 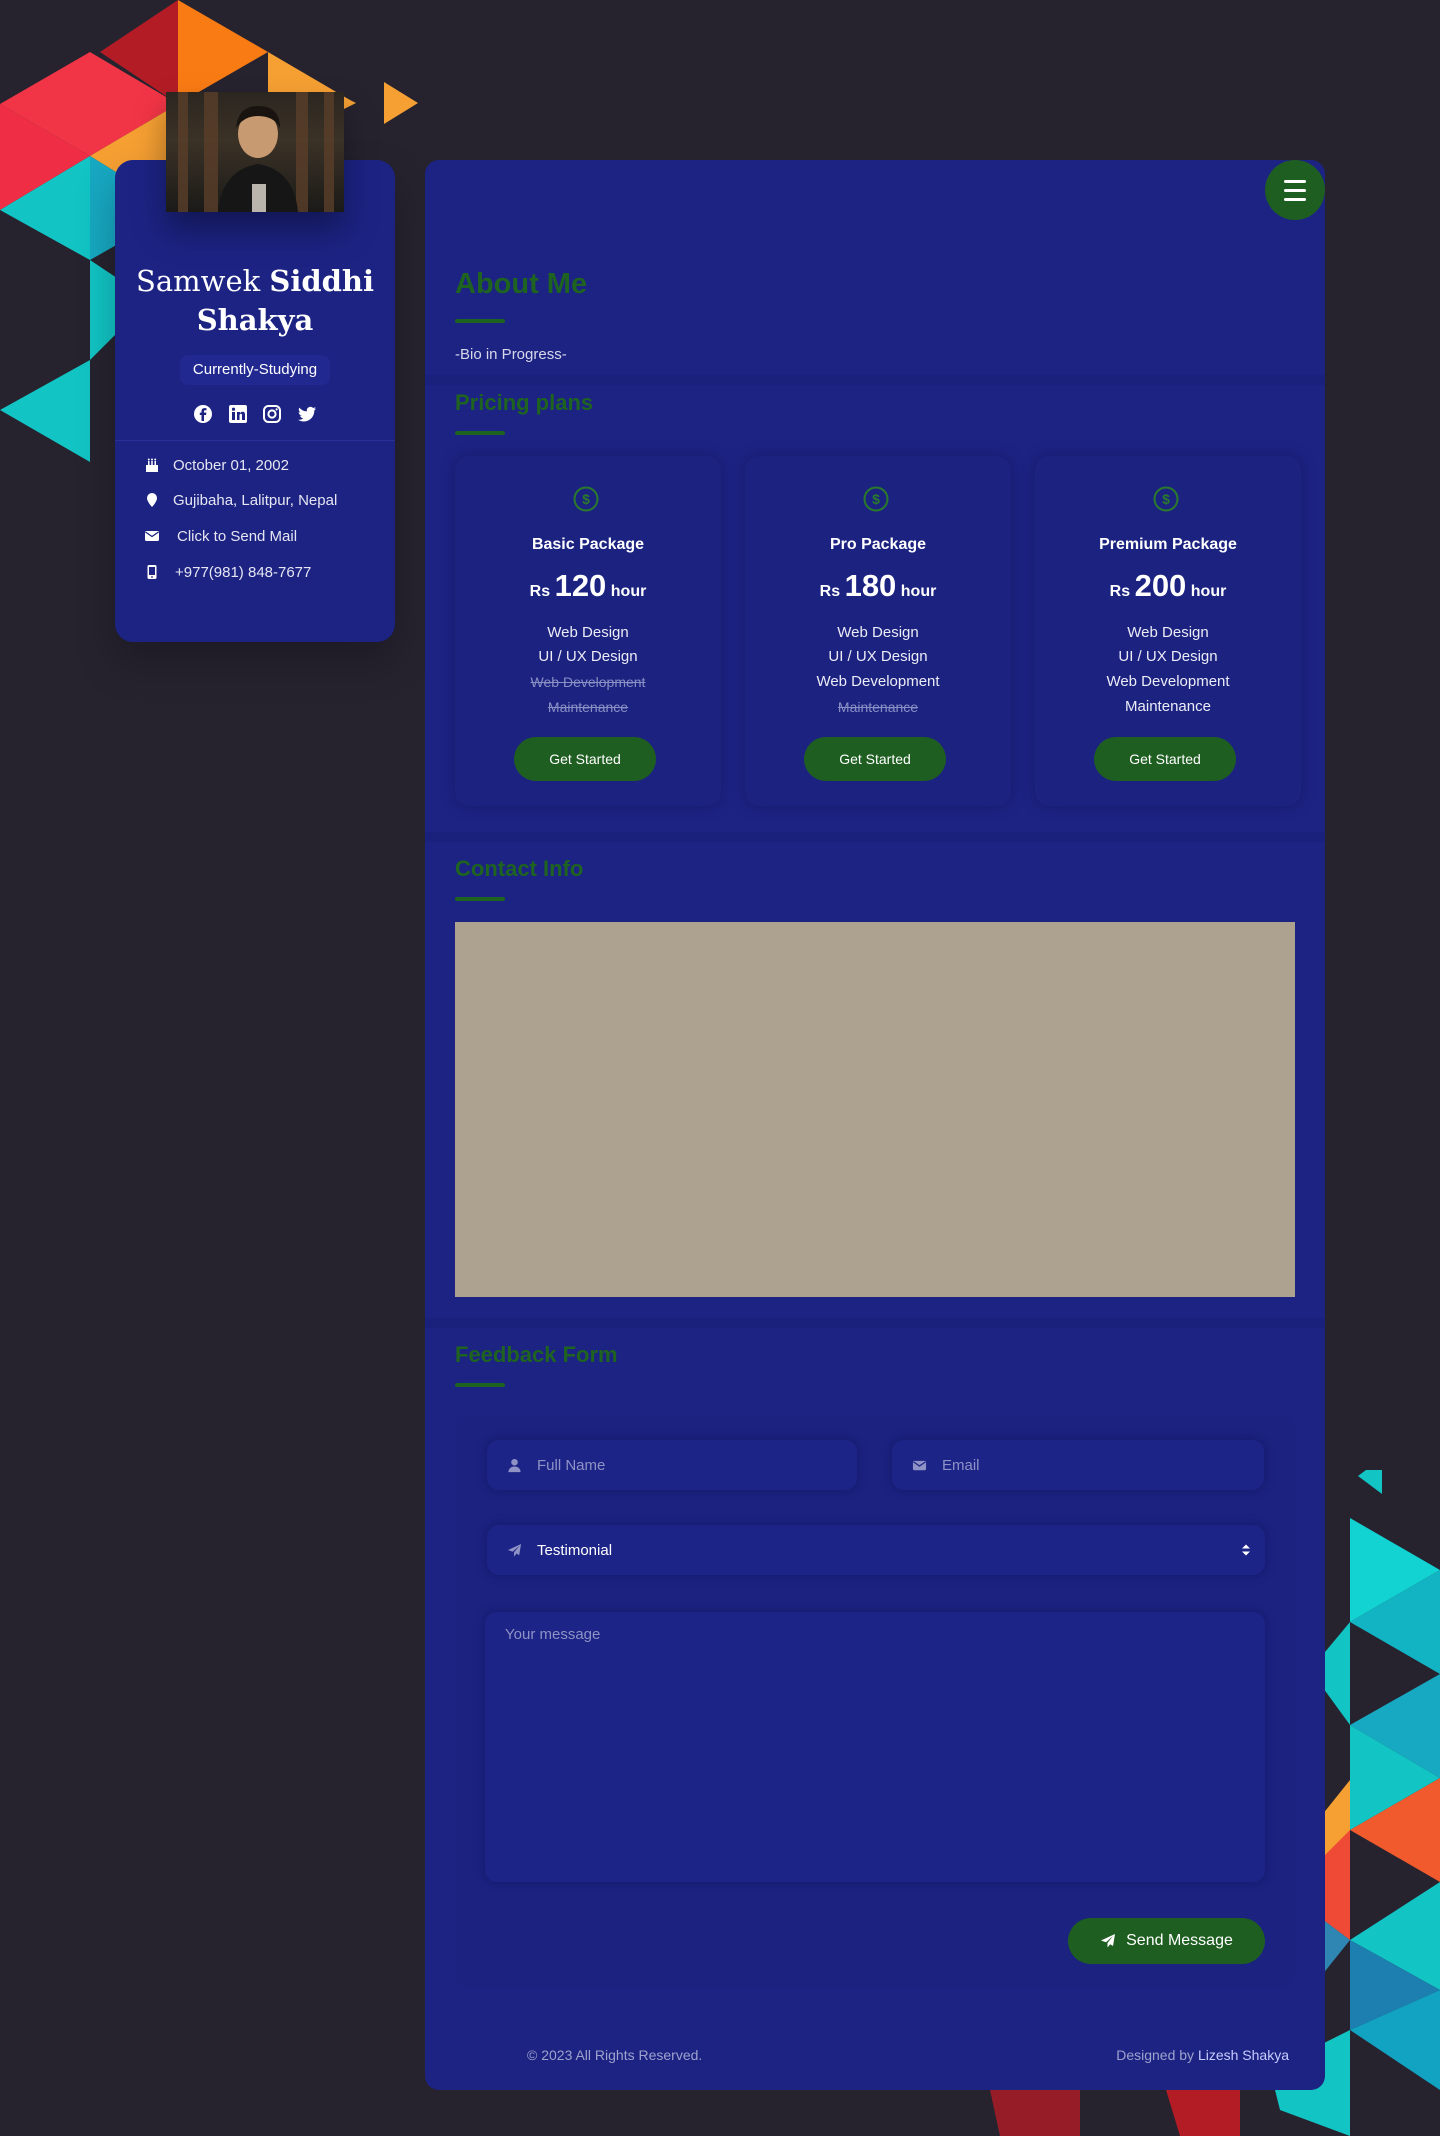 What do you see at coordinates (1179, 1940) in the screenshot?
I see `send-message-label: Send Message` at bounding box center [1179, 1940].